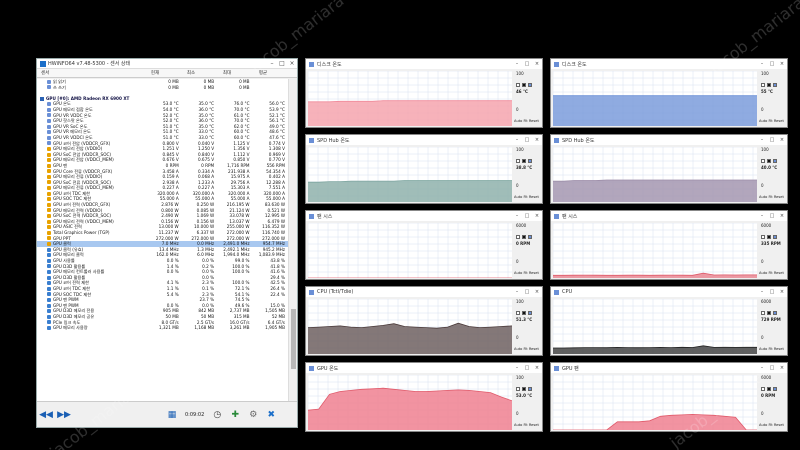 Image resolution: width=800 pixels, height=450 pixels. What do you see at coordinates (155, 73) in the screenshot?
I see `col-current: 현재` at bounding box center [155, 73].